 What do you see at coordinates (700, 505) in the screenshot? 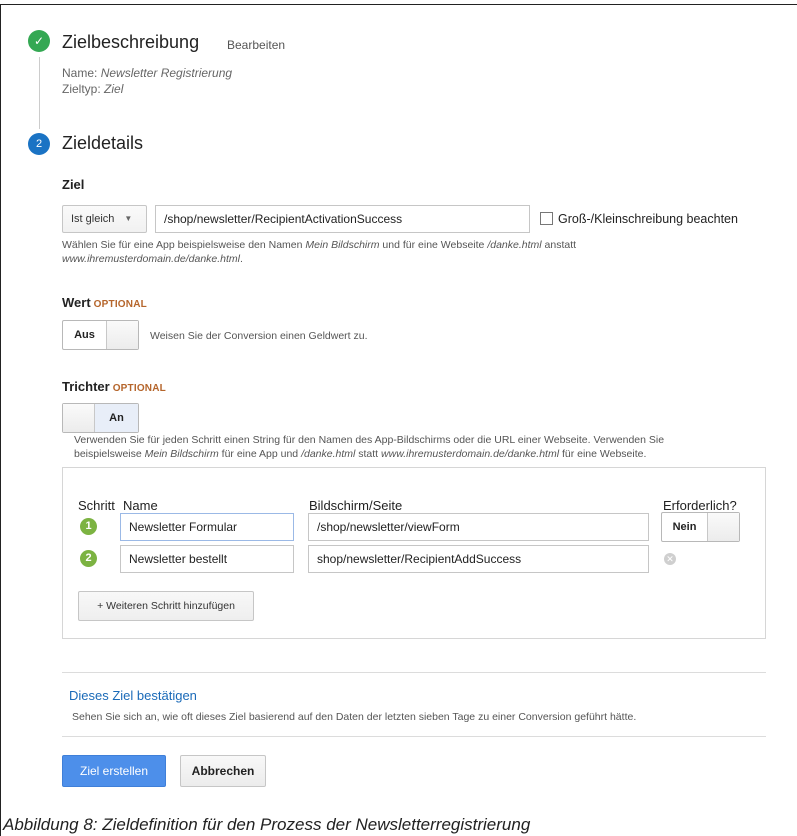
I see `col-header-required: Erforderlich?` at bounding box center [700, 505].